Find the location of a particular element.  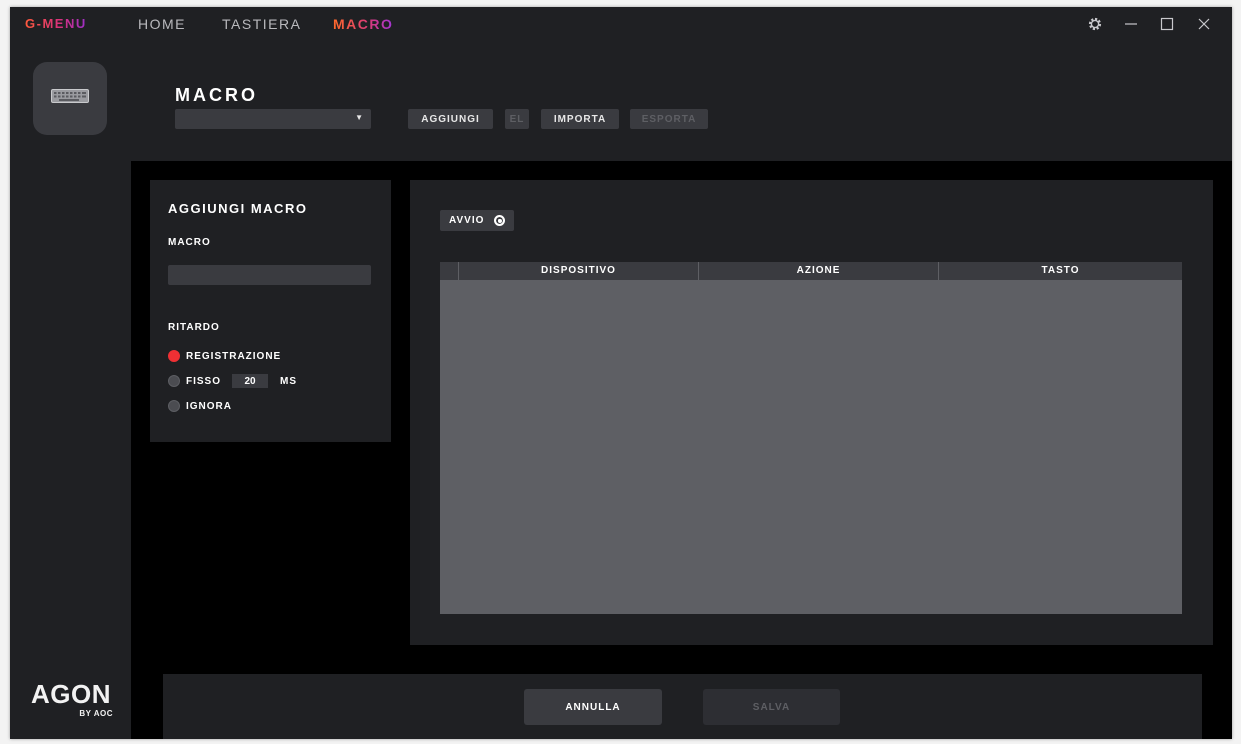

delay-option-record: REGISTRAZIONE is located at coordinates (224, 356).